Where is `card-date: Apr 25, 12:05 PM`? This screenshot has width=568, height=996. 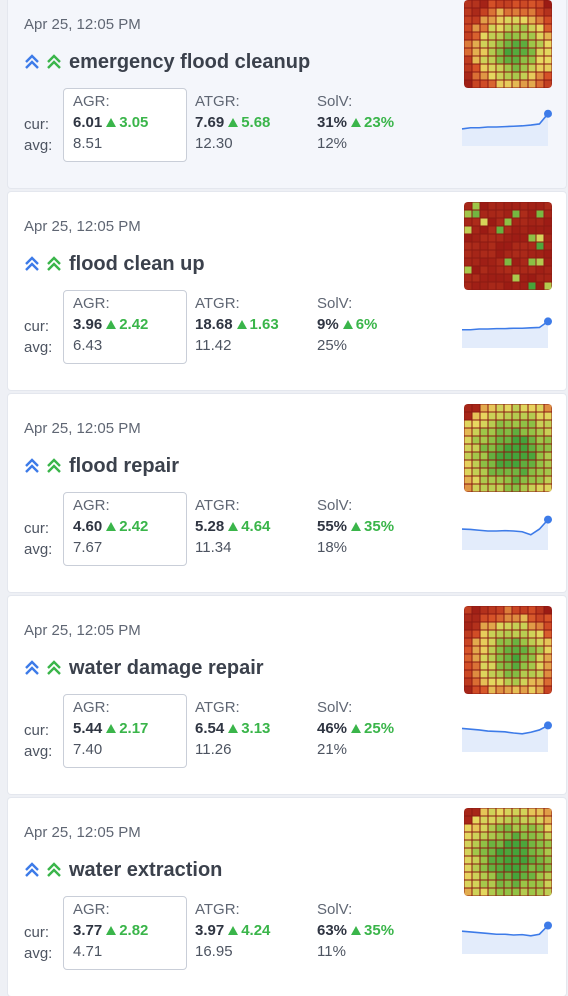
card-date: Apr 25, 12:05 PM is located at coordinates (82, 630).